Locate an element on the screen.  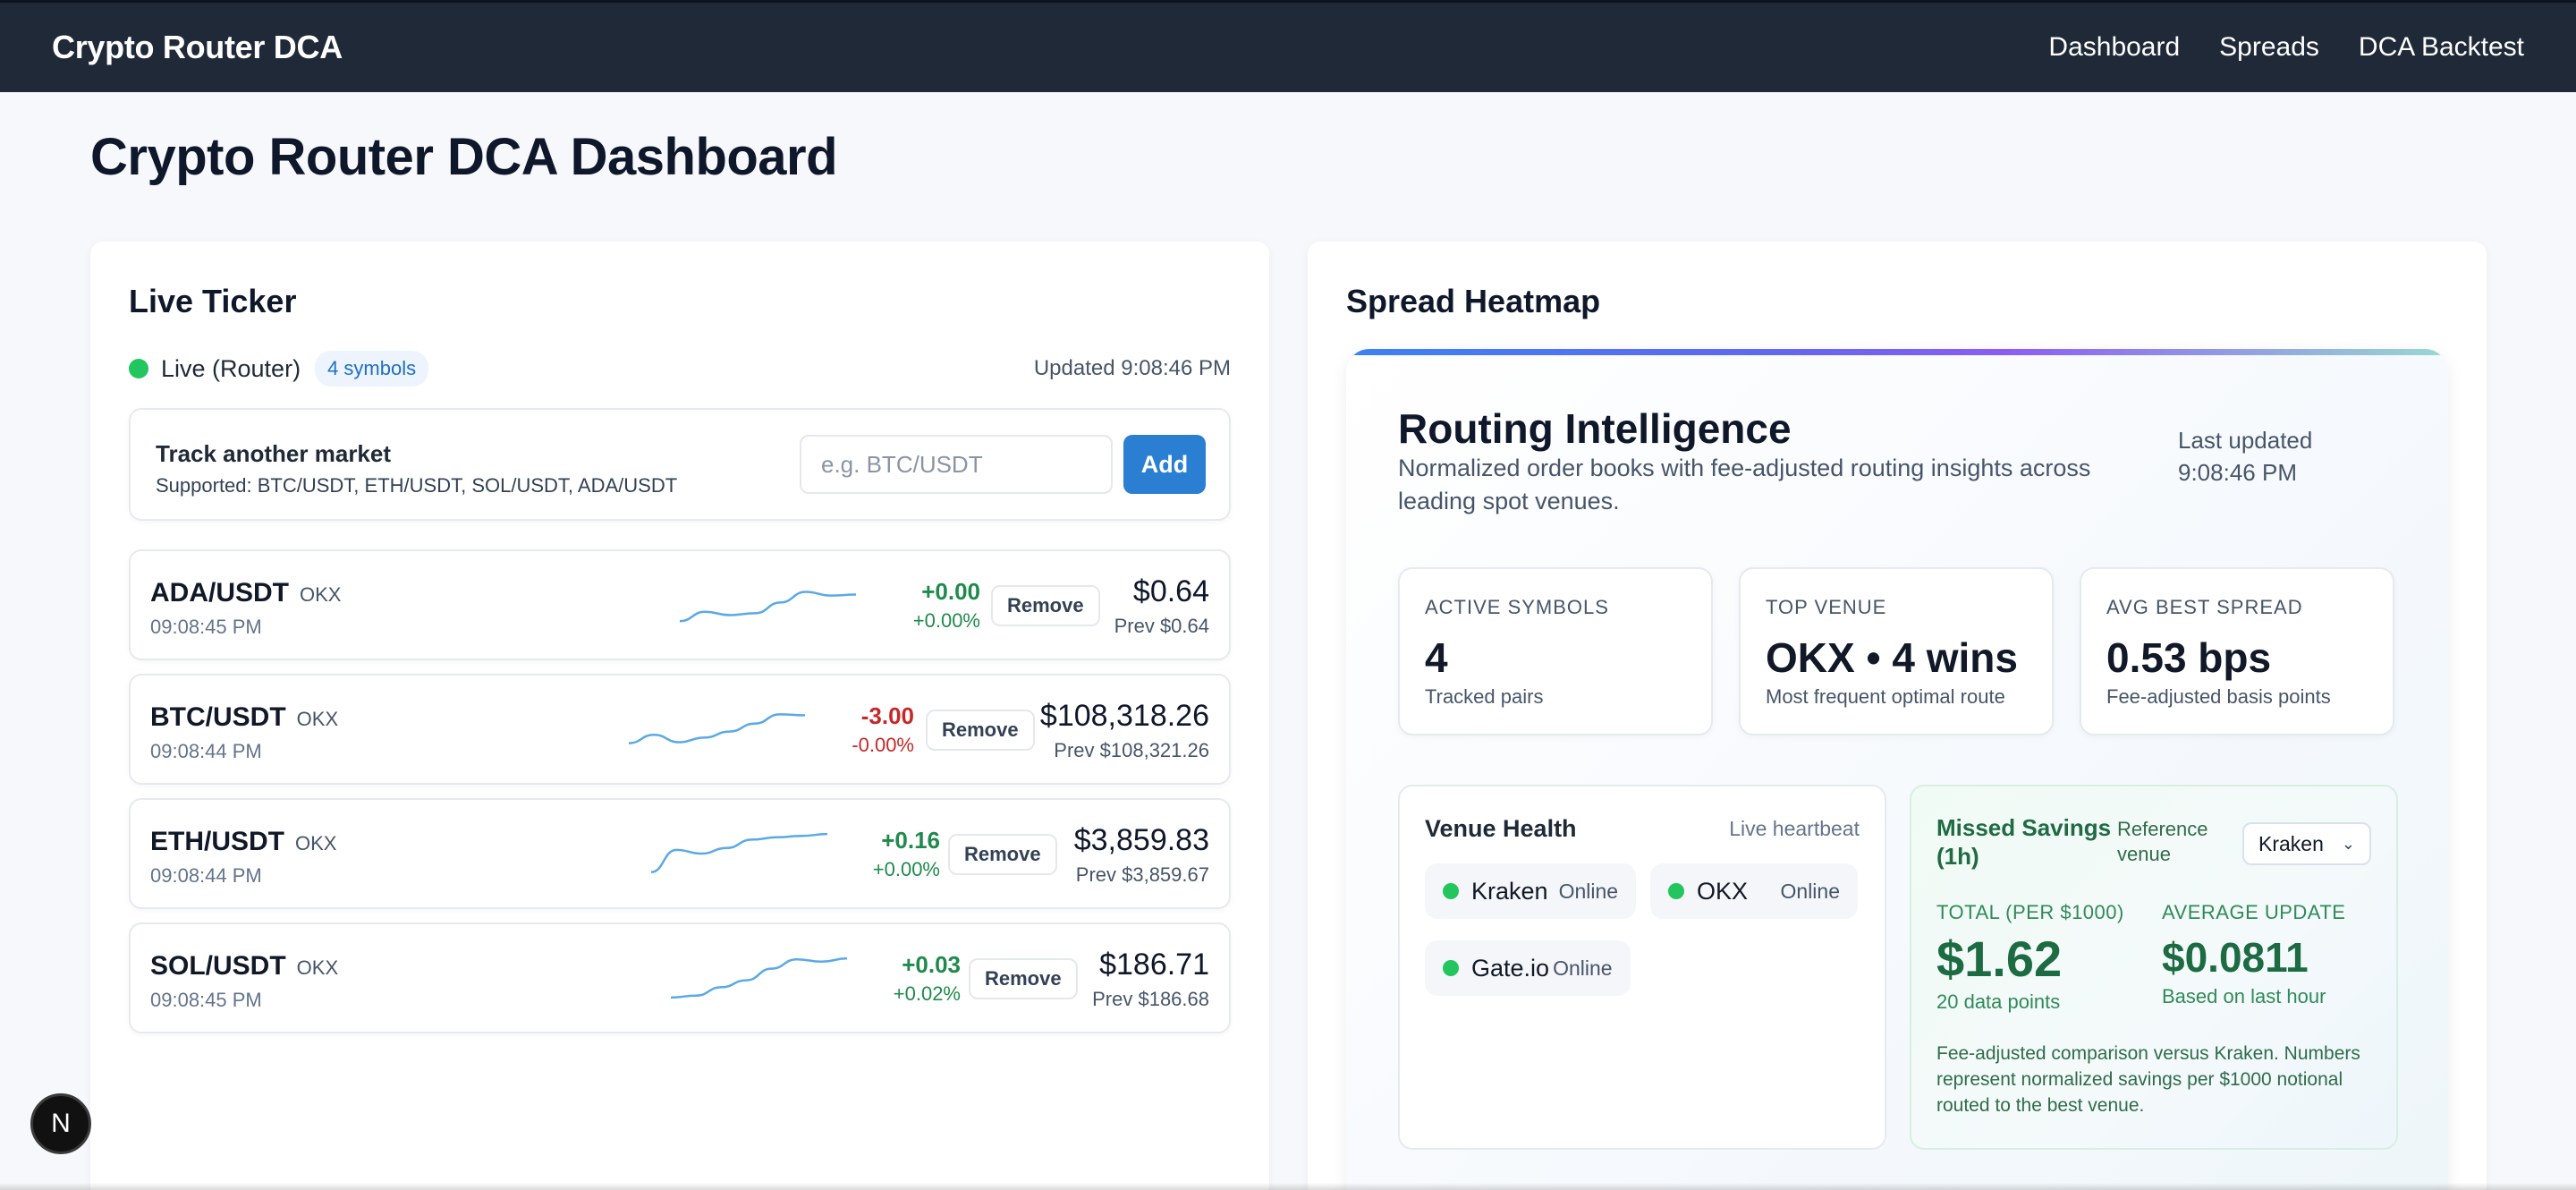
routing-last-updated: Last updated 9:08:46 PM is located at coordinates (2276, 457).